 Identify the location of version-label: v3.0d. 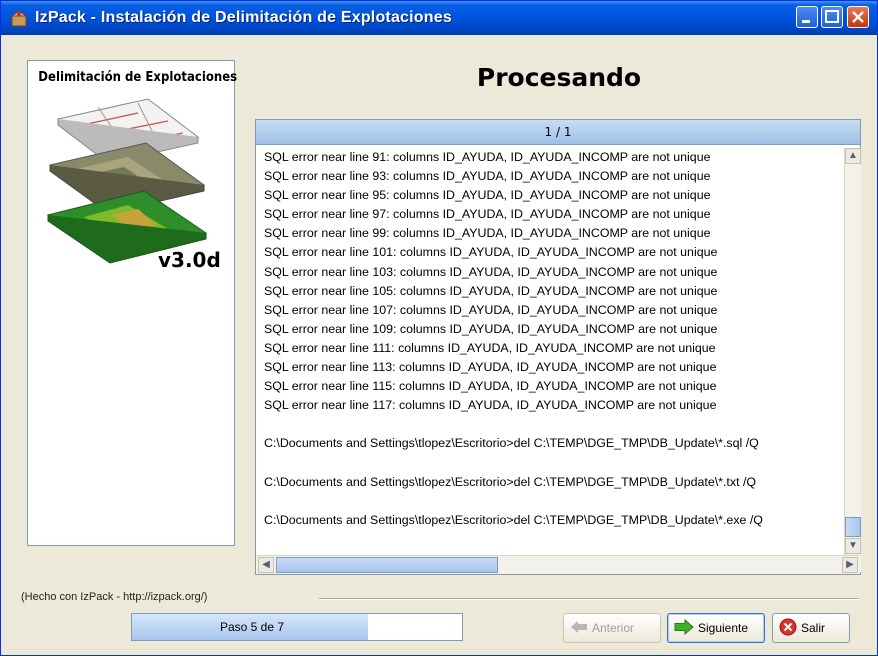
(189, 260).